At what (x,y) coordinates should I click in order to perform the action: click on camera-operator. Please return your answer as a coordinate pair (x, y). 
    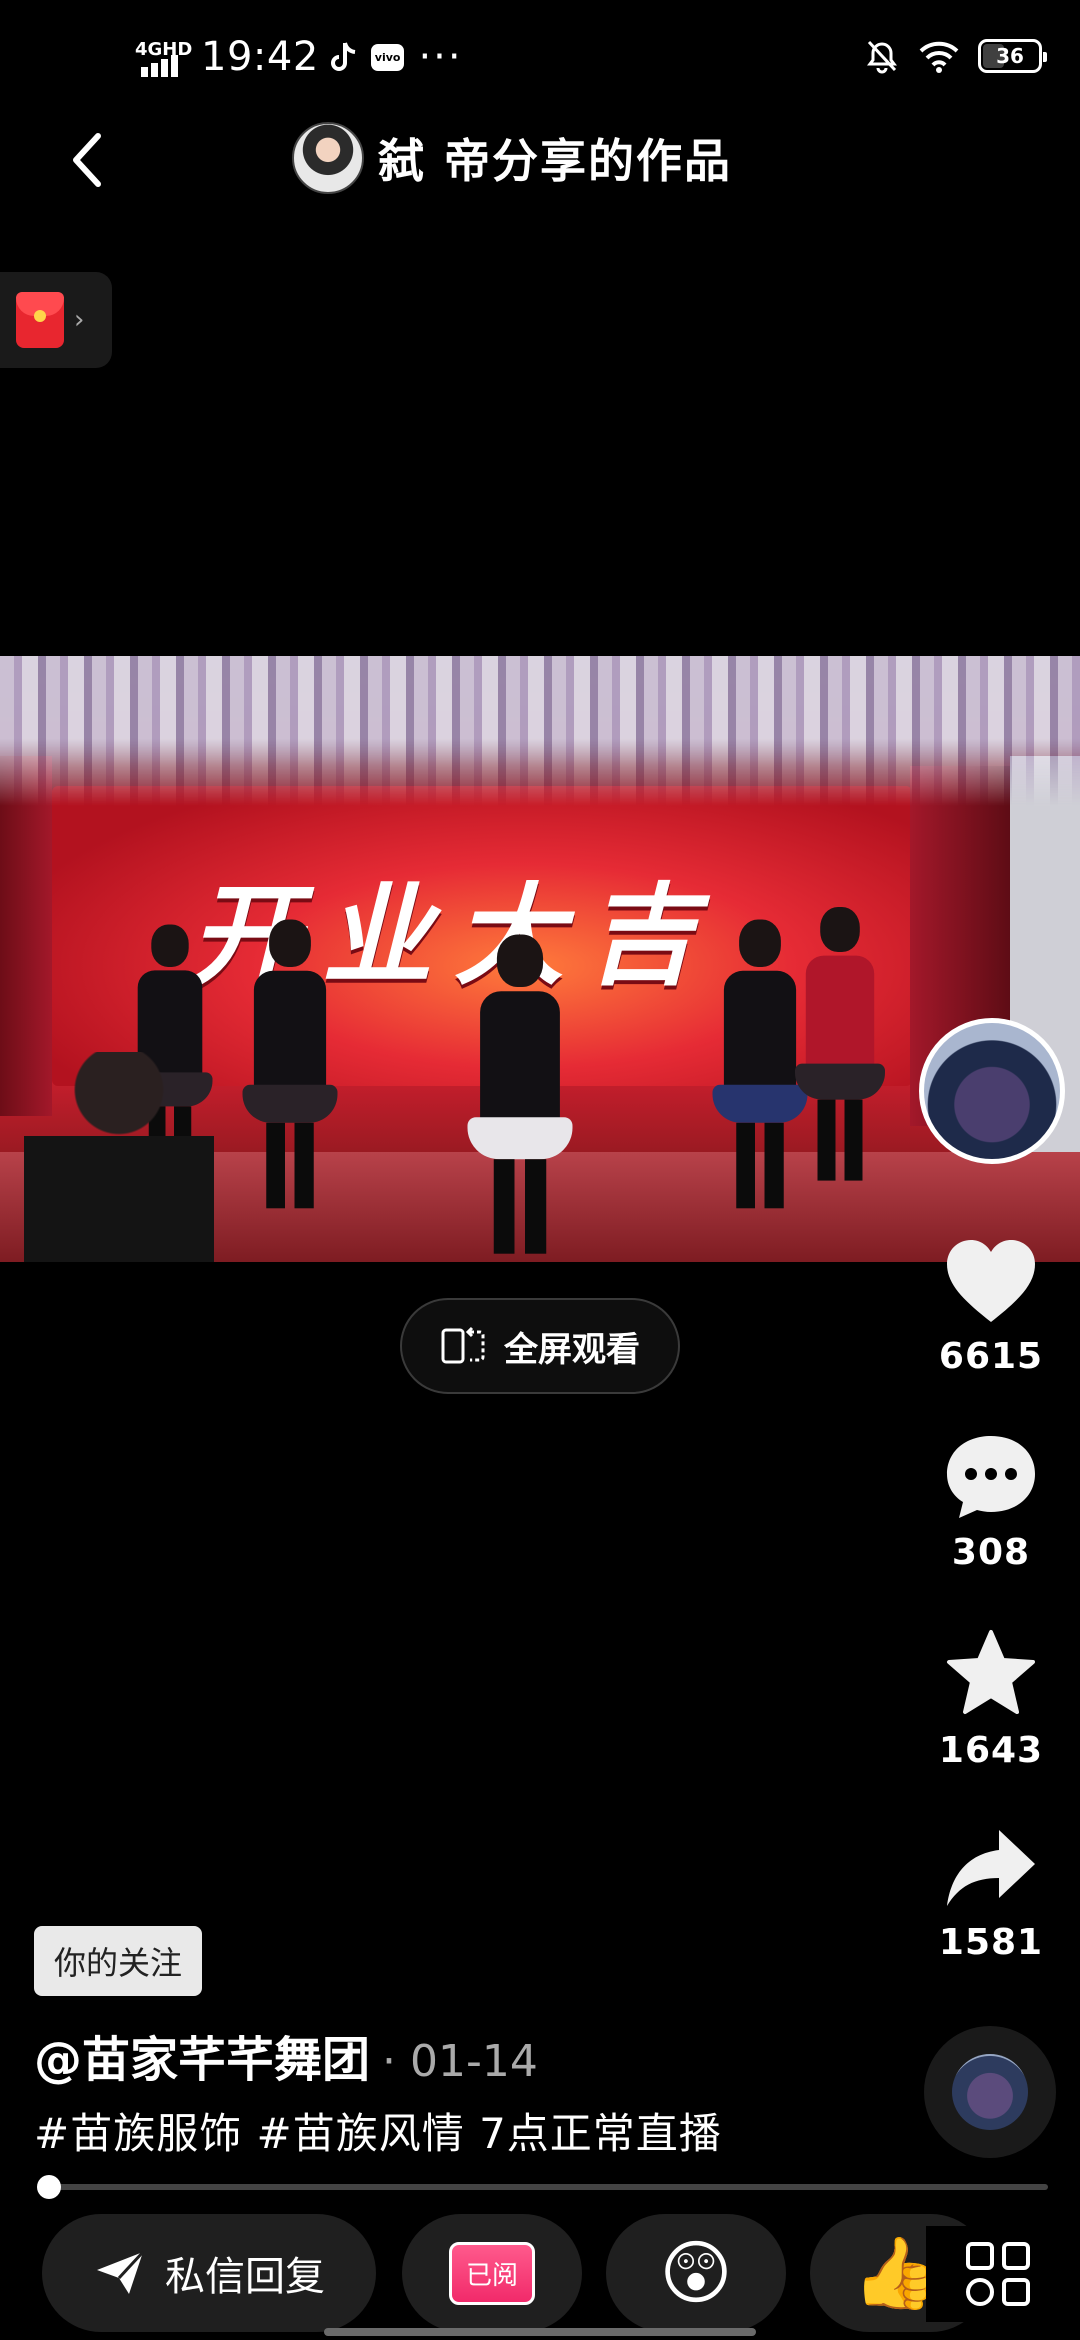
    Looking at the image, I should click on (119, 1157).